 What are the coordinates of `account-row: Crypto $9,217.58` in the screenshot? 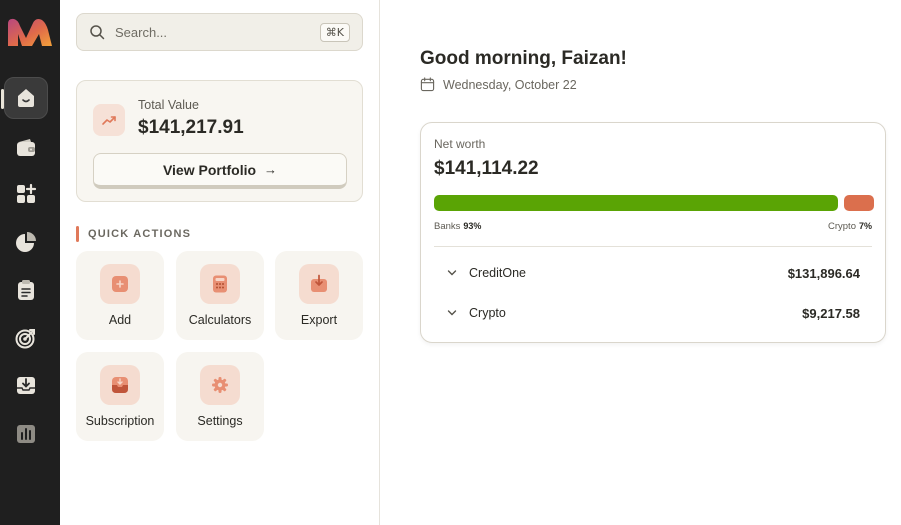 It's located at (653, 313).